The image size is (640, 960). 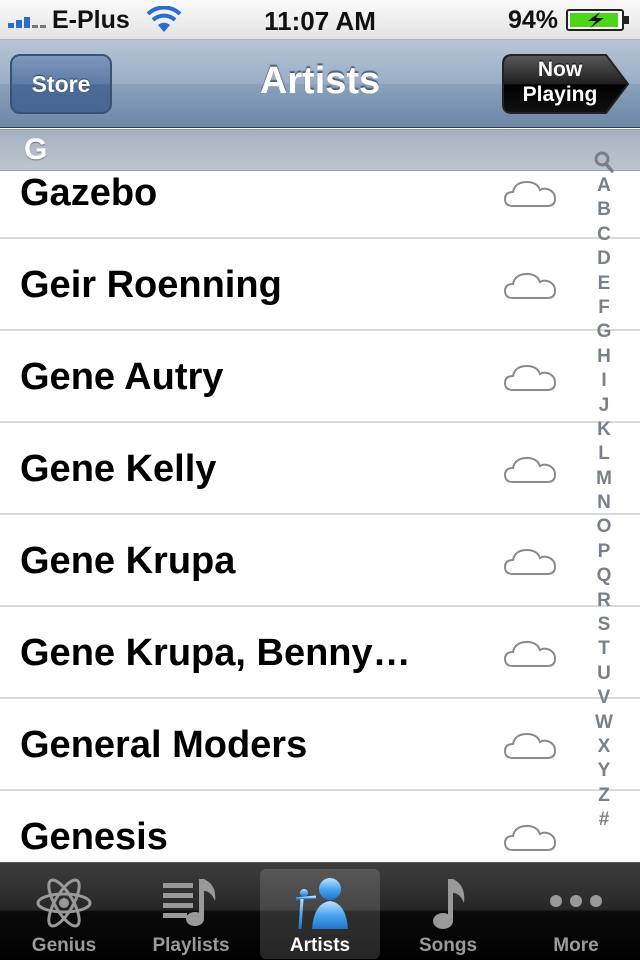 I want to click on index-letter: I, so click(x=603, y=381).